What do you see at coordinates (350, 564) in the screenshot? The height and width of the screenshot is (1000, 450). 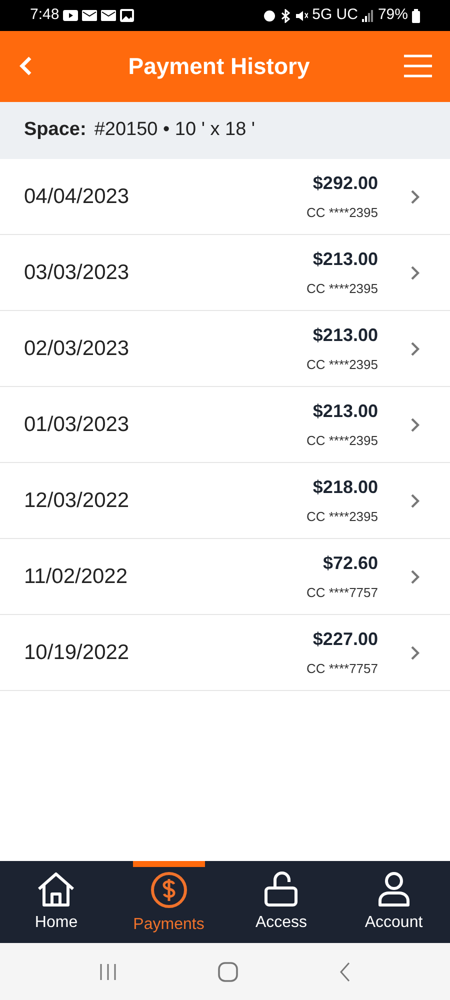 I see `payment-amount: $72.60` at bounding box center [350, 564].